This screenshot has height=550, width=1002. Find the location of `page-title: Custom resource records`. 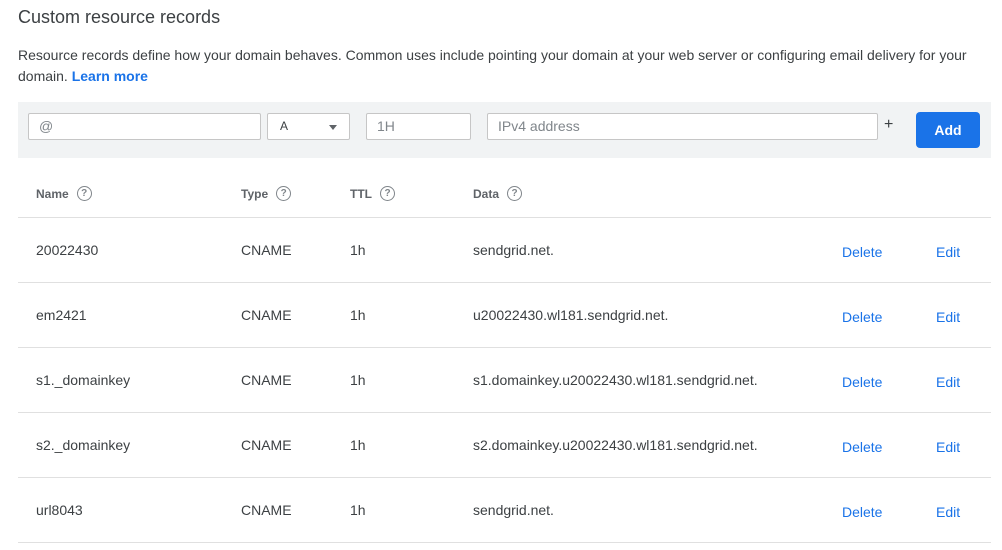

page-title: Custom resource records is located at coordinates (119, 17).